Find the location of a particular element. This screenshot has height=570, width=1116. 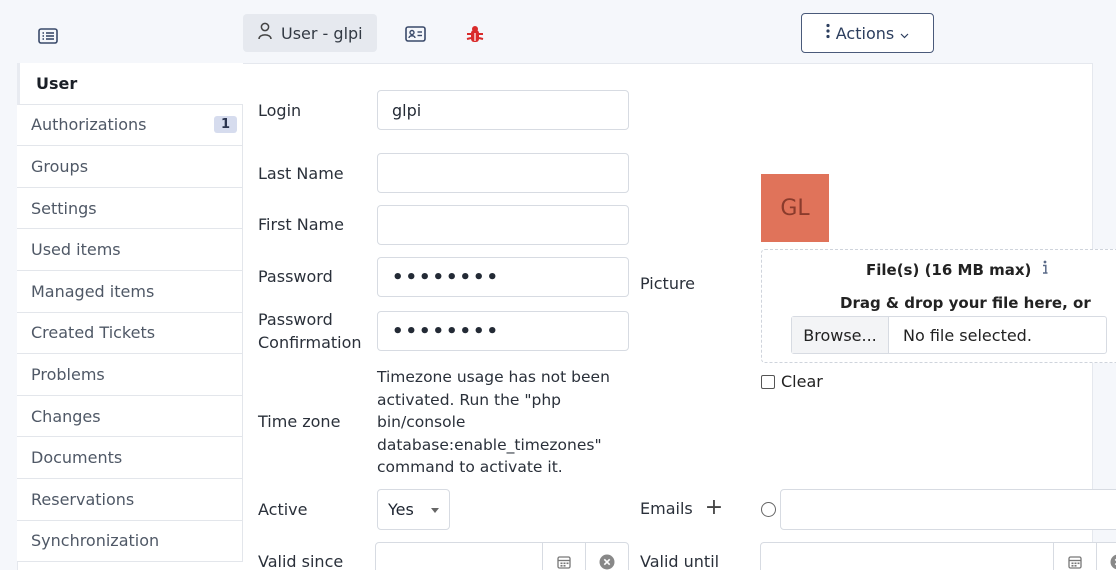

clear-label: Clear is located at coordinates (802, 381).